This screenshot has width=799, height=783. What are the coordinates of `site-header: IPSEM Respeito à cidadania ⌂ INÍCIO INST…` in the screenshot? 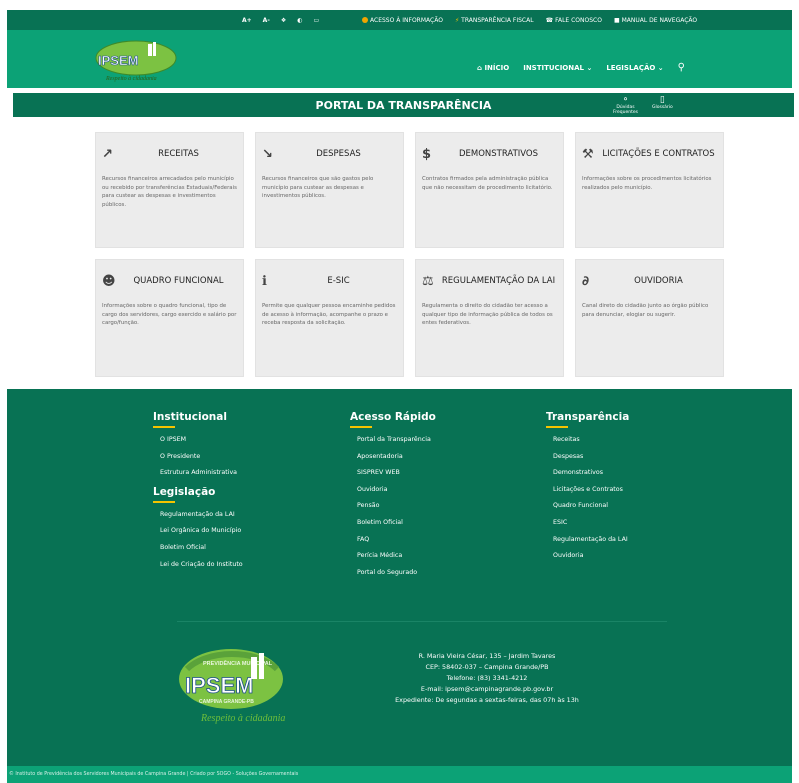 It's located at (399, 59).